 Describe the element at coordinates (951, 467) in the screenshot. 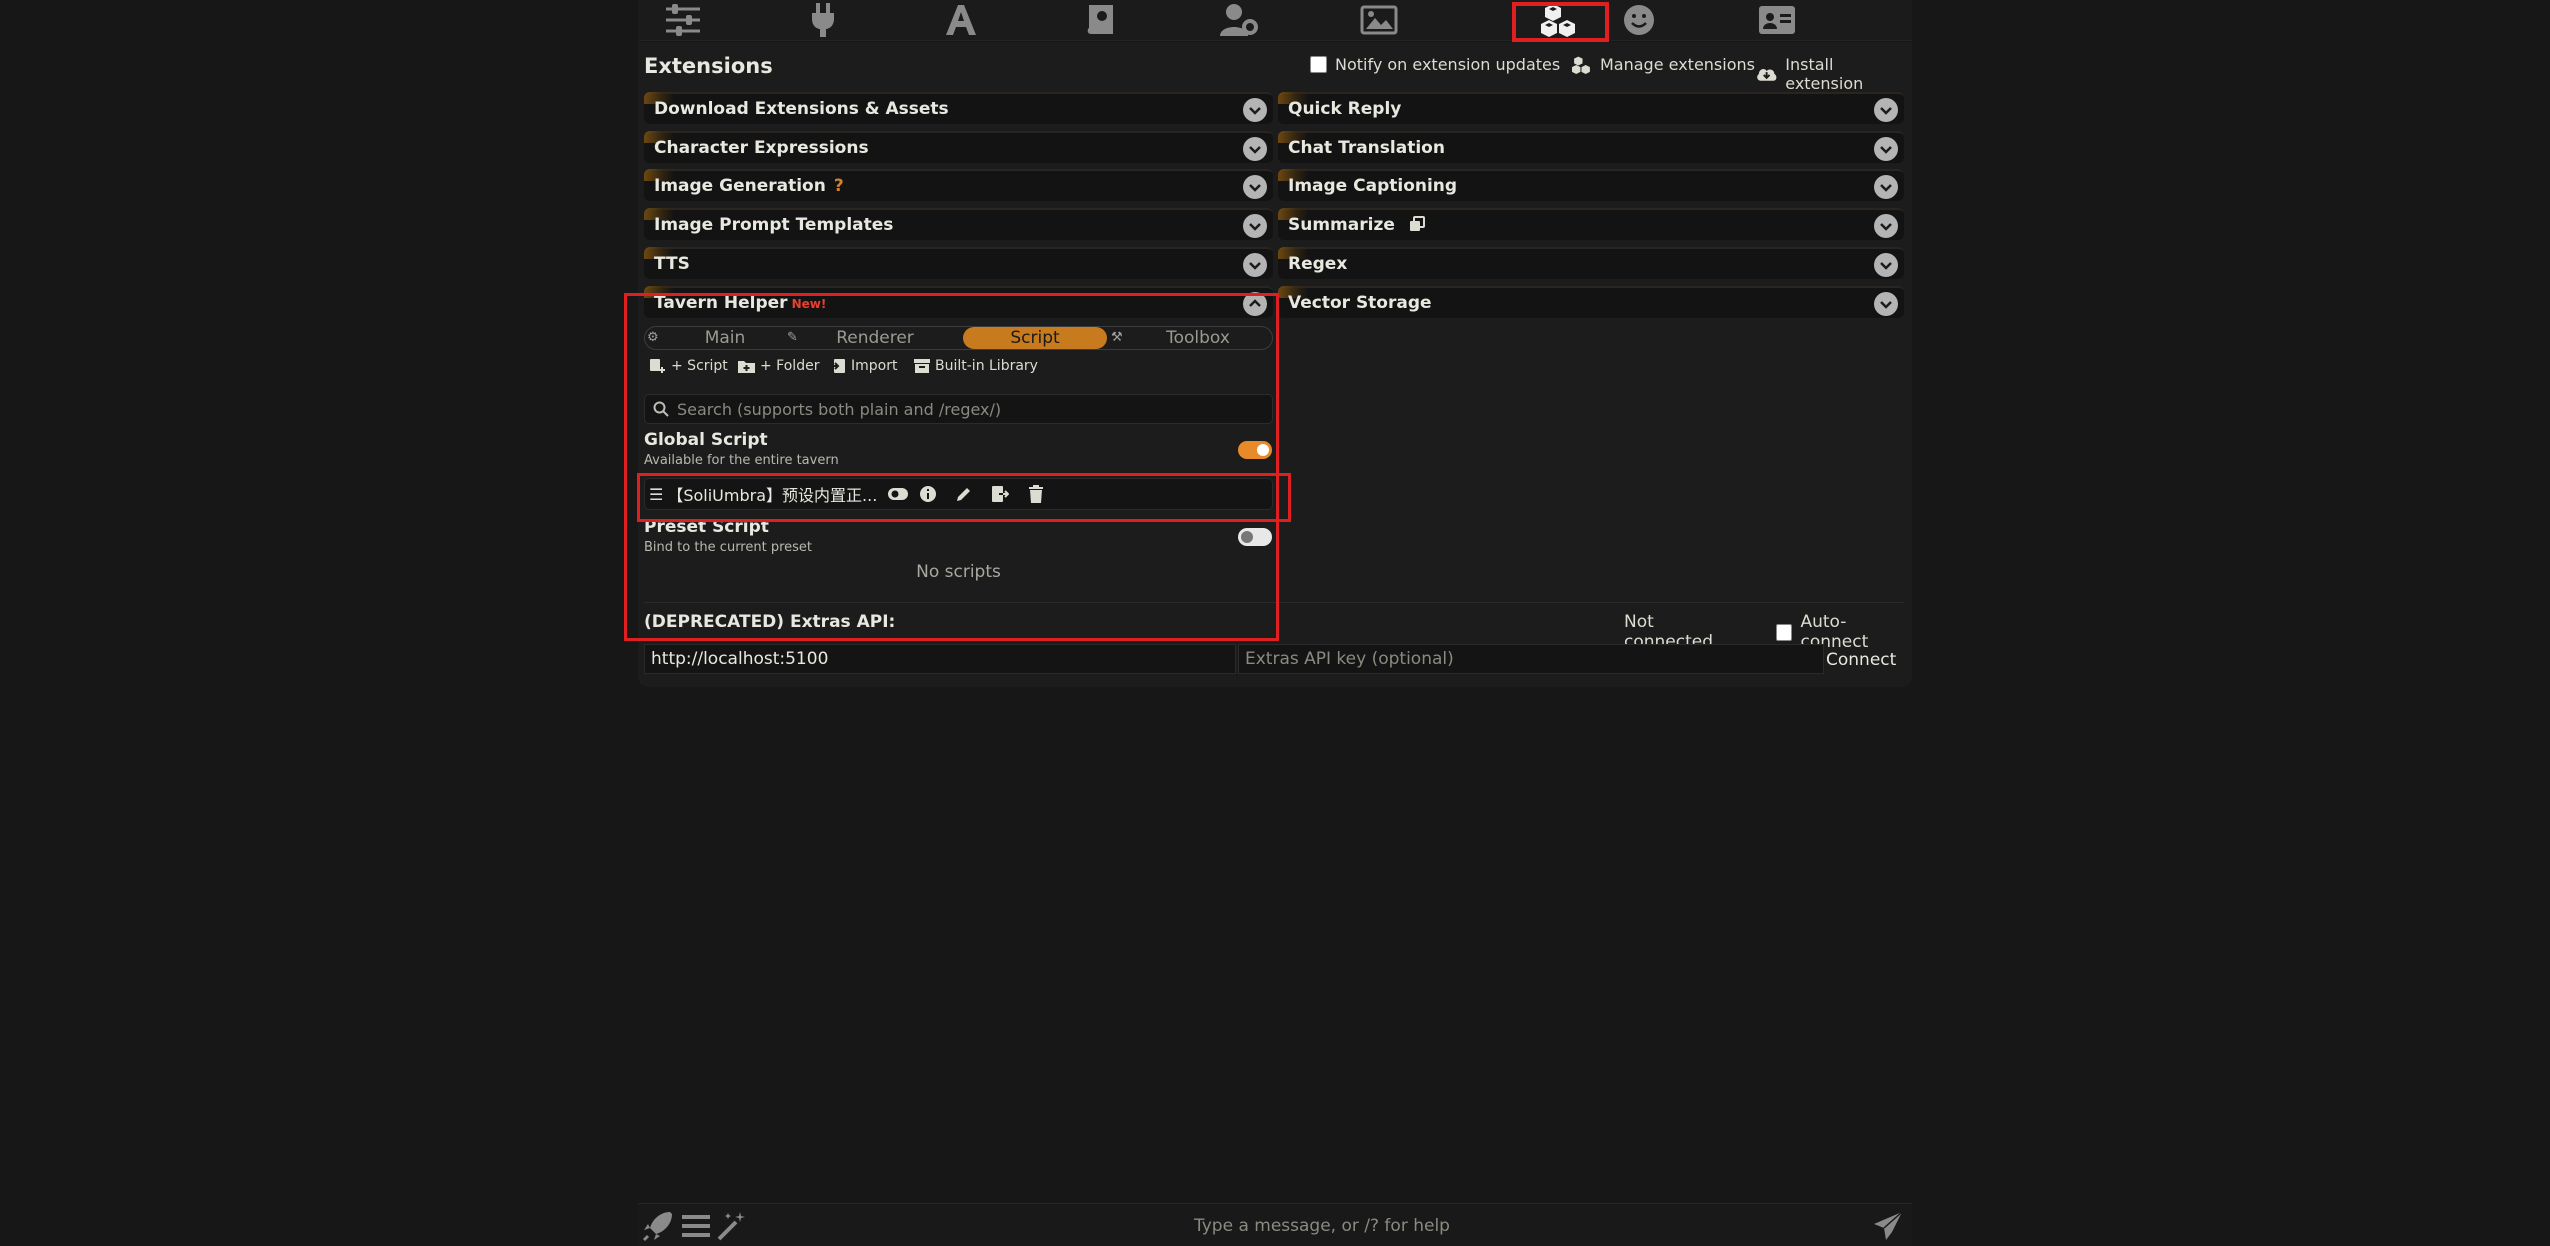

I see `highlight-tavern-helper` at that location.